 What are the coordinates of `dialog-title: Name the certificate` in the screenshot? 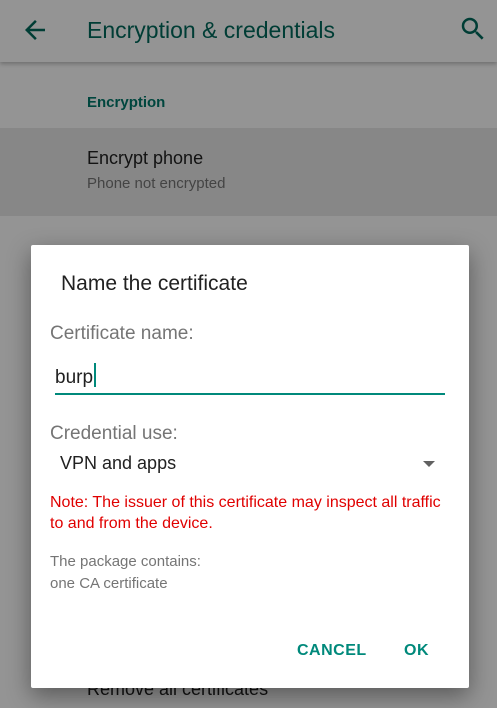 It's located at (154, 283).